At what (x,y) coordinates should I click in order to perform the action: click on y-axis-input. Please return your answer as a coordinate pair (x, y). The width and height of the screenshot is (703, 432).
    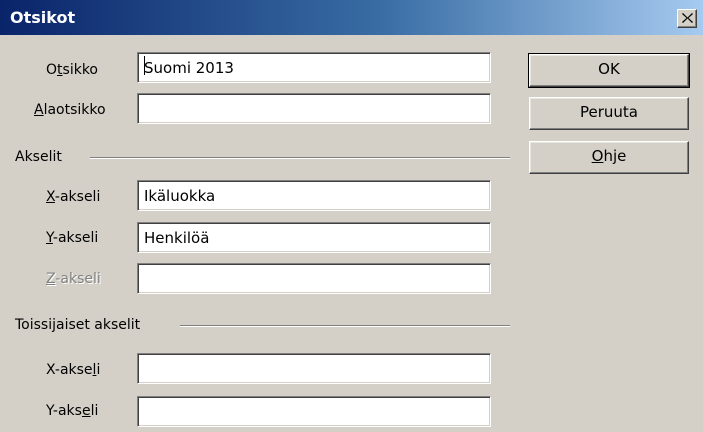
    Looking at the image, I should click on (314, 237).